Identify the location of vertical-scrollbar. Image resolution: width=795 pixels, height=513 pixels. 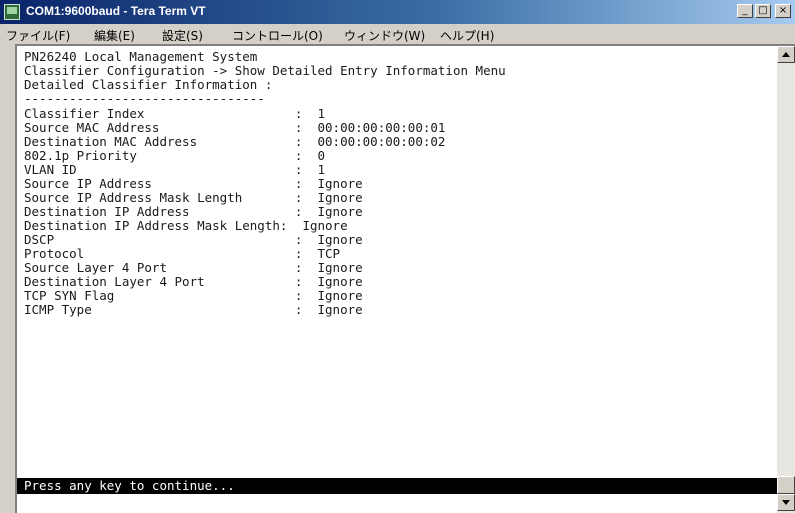
(786, 279).